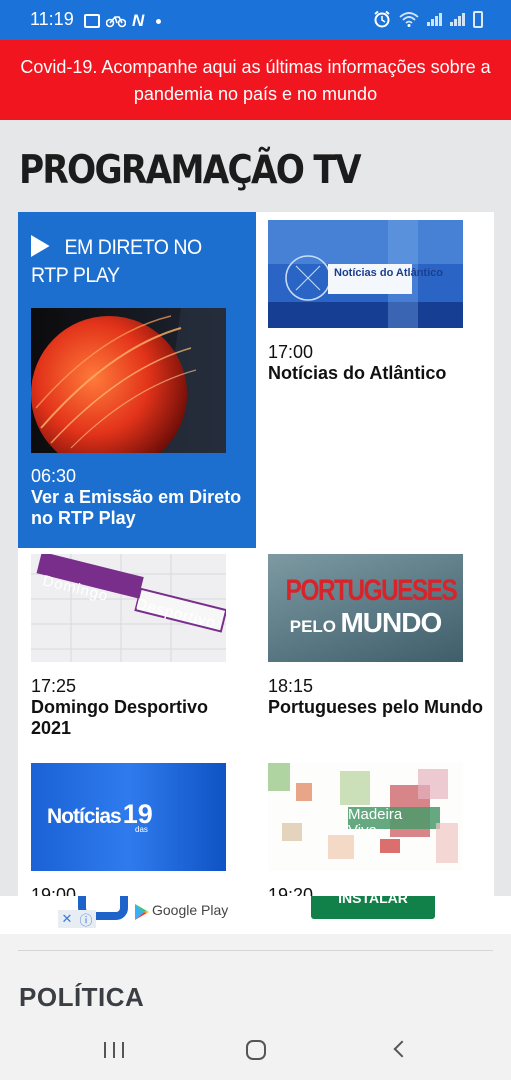  I want to click on program-time: 18:15, so click(291, 686).